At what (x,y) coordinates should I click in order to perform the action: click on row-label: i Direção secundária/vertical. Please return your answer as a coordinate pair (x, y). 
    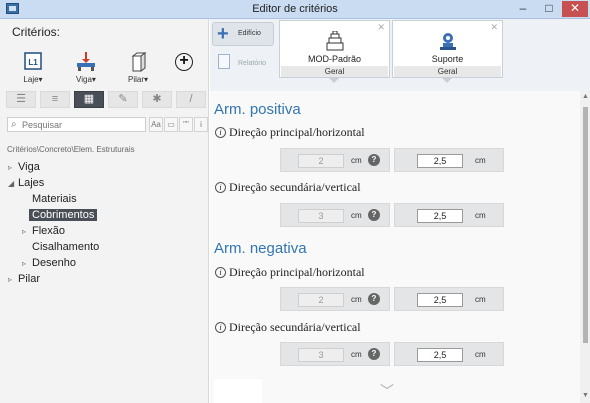
    Looking at the image, I should click on (288, 327).